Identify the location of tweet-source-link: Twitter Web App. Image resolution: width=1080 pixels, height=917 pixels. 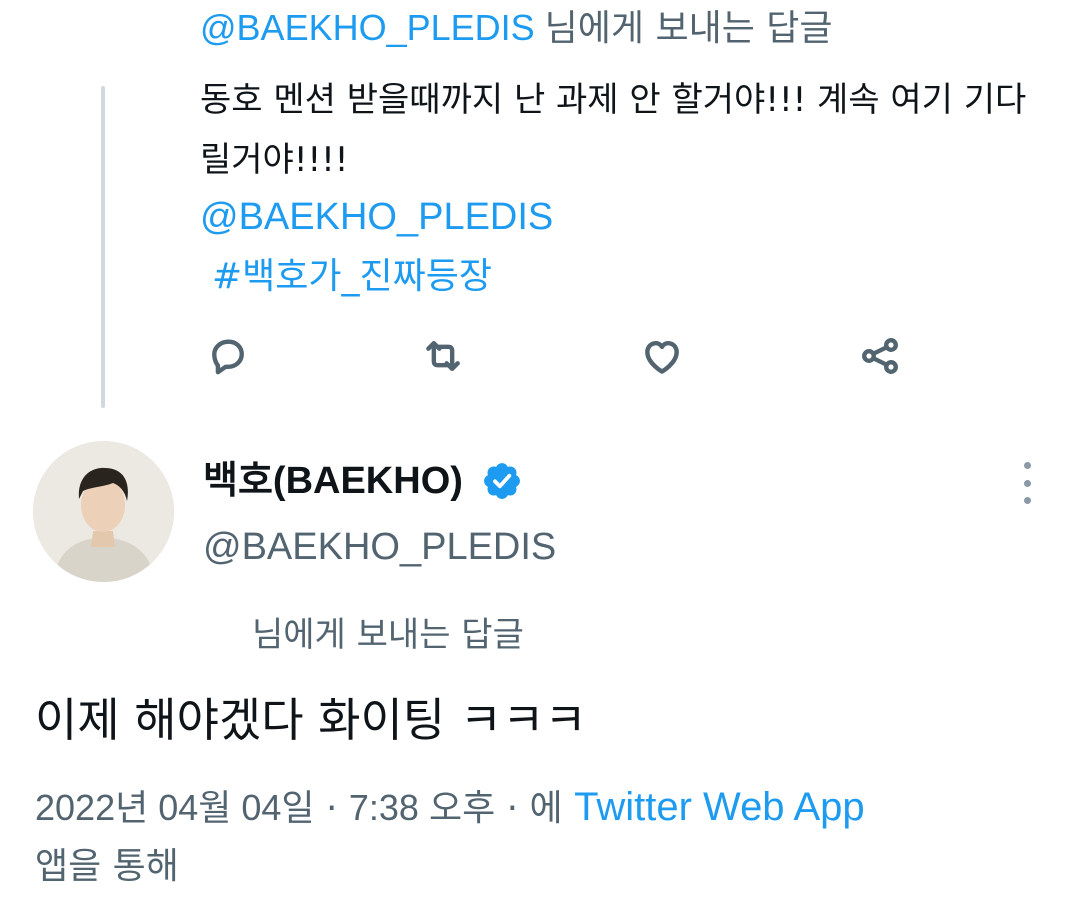
(719, 807).